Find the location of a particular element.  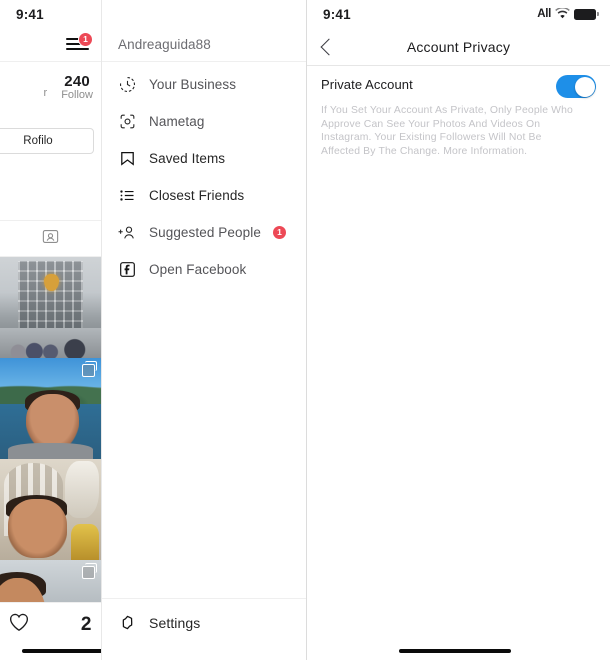

menu-item-label: Closest Friends is located at coordinates (197, 195).